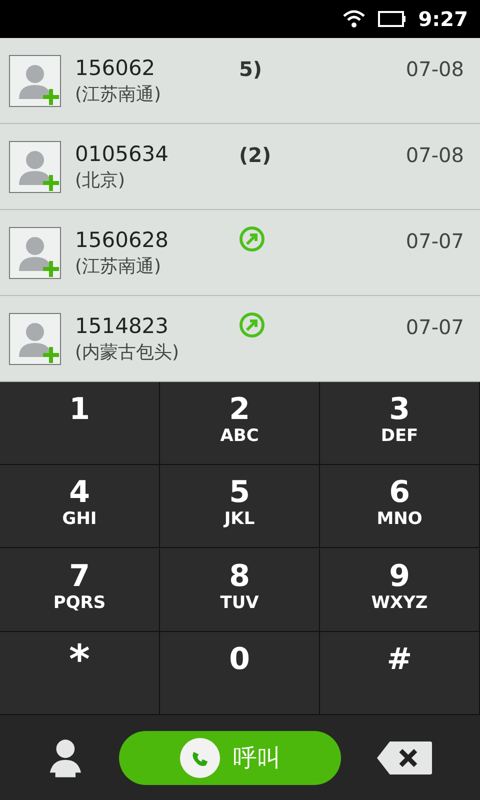 This screenshot has height=800, width=480. Describe the element at coordinates (404, 758) in the screenshot. I see `backspace-icon` at that location.